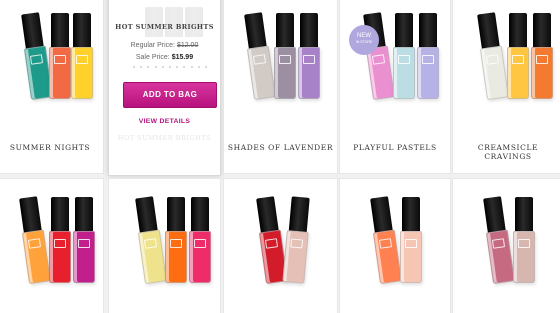 The image size is (560, 313). What do you see at coordinates (152, 57) in the screenshot?
I see `sale-price-label: Sale Price:` at bounding box center [152, 57].